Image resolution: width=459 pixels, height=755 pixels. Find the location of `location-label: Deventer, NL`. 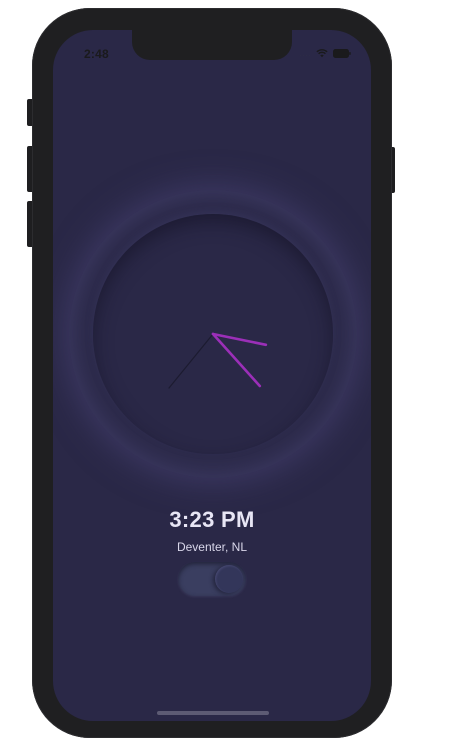

location-label: Deventer, NL is located at coordinates (212, 547).